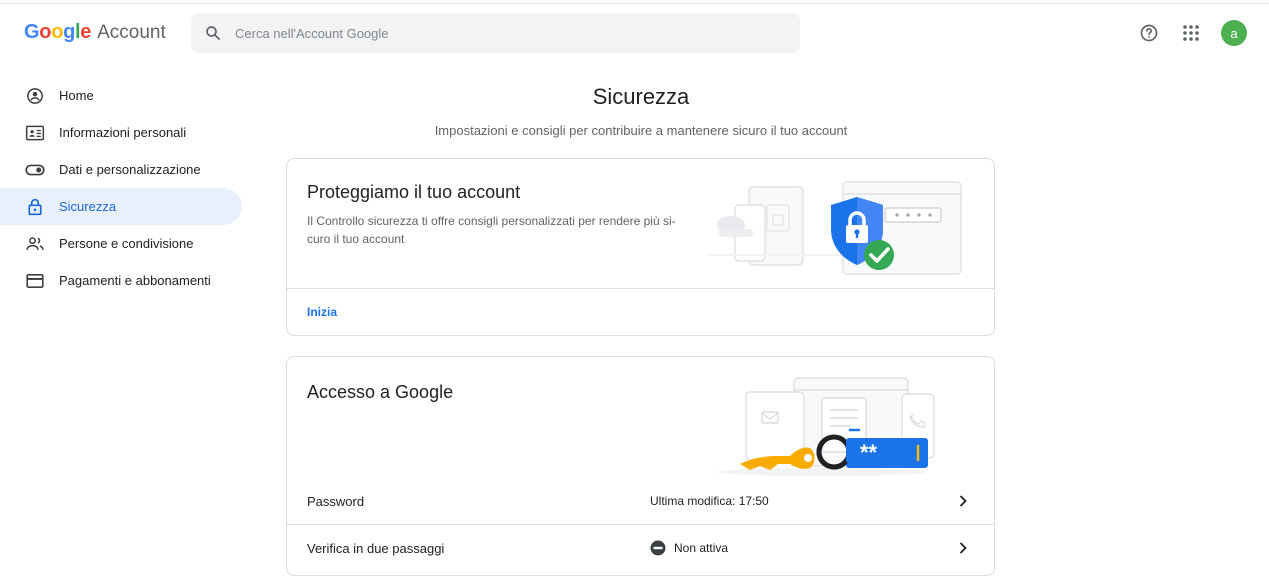  I want to click on header-actions: a, so click(1192, 33).